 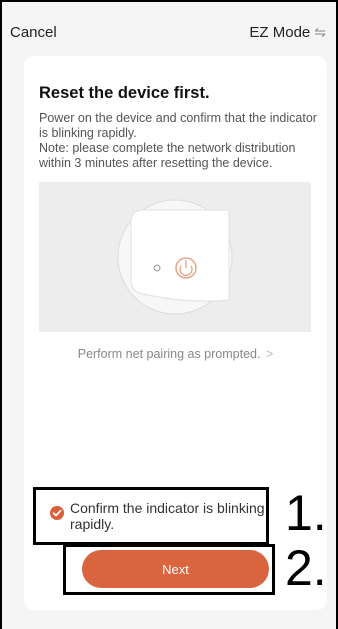 I want to click on annotation-marker-1: 1., so click(x=306, y=513).